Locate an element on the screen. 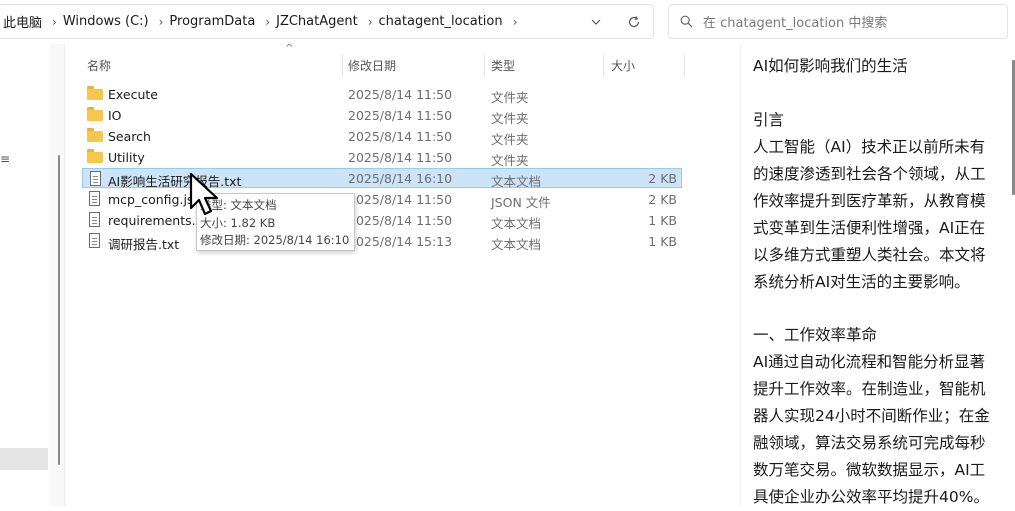  file-row: 调研报告.txt 2025/8/14 15:13 文本文档 1 KB is located at coordinates (382, 241).